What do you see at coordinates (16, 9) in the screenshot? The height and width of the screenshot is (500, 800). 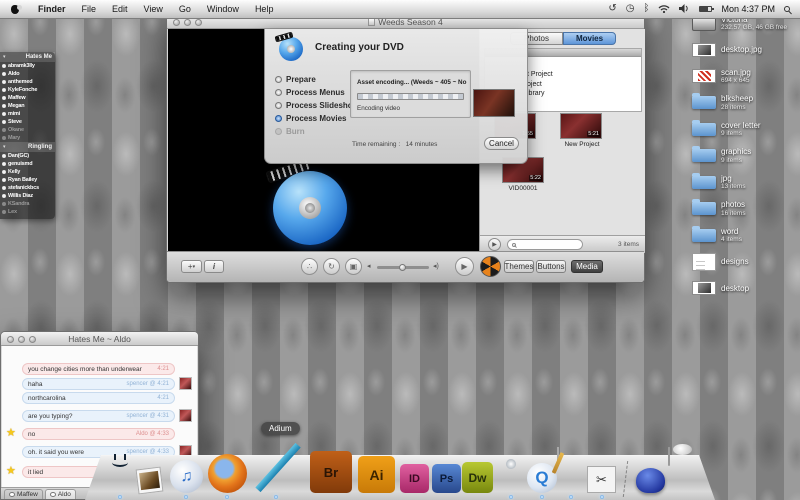 I see `apple-menu-icon` at bounding box center [16, 9].